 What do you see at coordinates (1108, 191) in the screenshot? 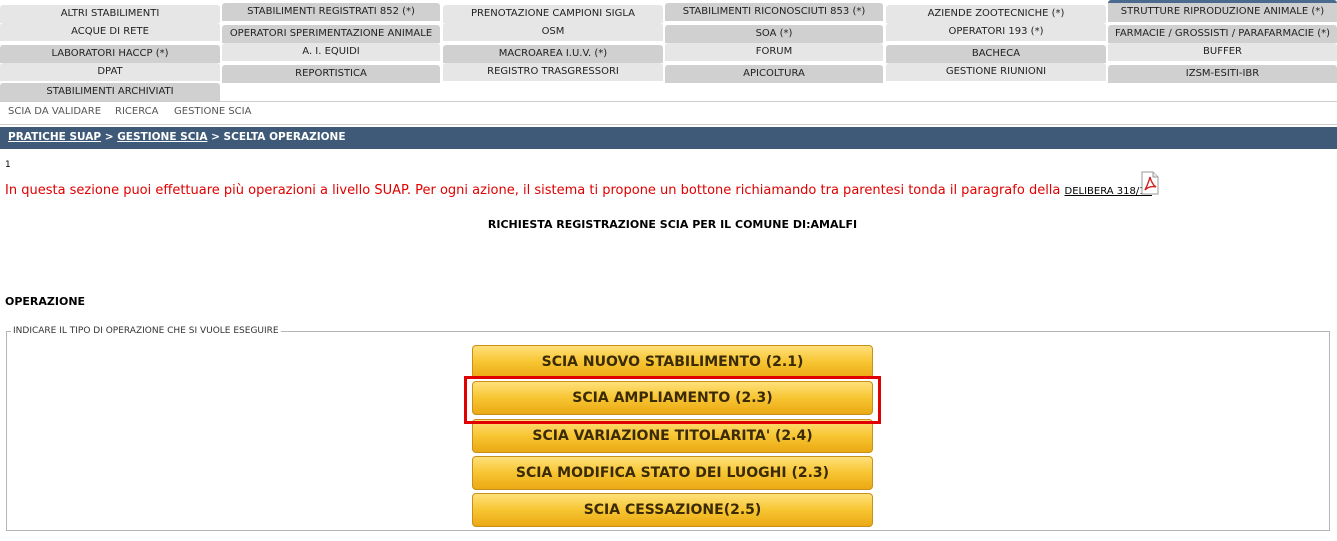
I see `delibera-link: DELIBERA 318/15` at bounding box center [1108, 191].